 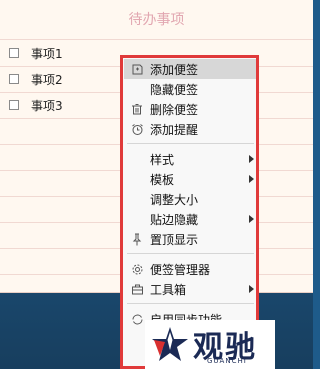 I want to click on menu-item-label: 置顶显示, so click(x=174, y=239).